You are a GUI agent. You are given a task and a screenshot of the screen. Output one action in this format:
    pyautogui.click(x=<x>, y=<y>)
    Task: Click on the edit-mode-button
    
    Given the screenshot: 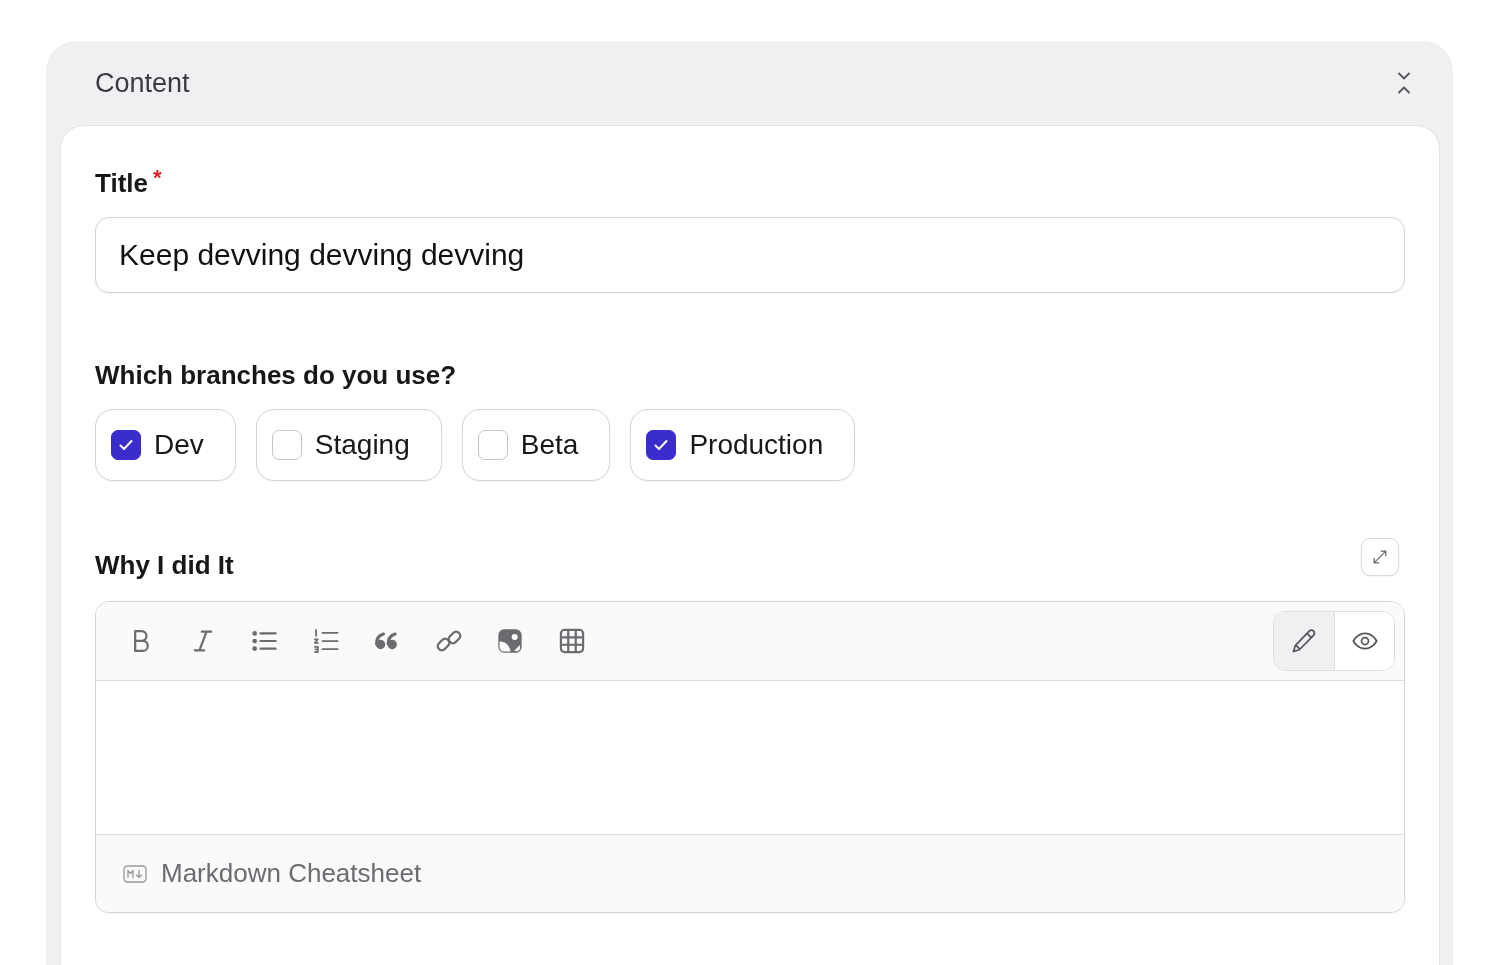 What is the action you would take?
    pyautogui.click(x=1304, y=641)
    